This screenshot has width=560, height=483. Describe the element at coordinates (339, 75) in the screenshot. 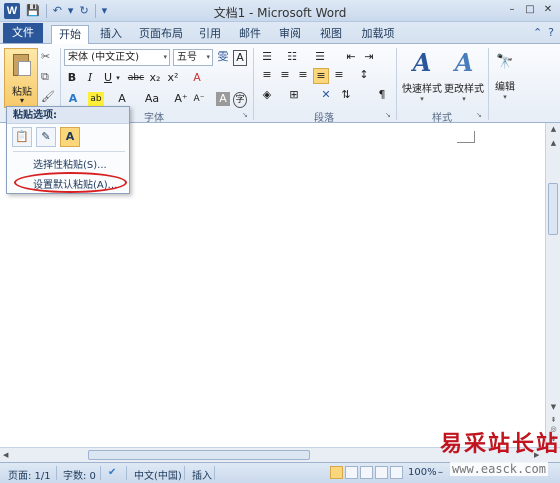

I see `distributed-icon: ≡` at that location.